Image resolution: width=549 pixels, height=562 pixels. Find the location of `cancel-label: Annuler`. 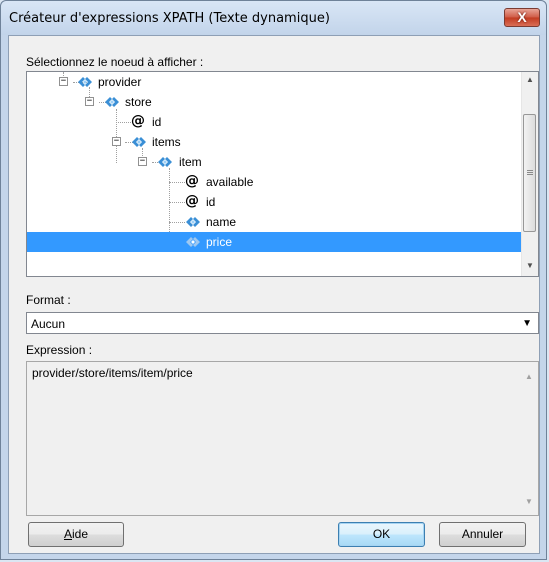

cancel-label: Annuler is located at coordinates (482, 534).